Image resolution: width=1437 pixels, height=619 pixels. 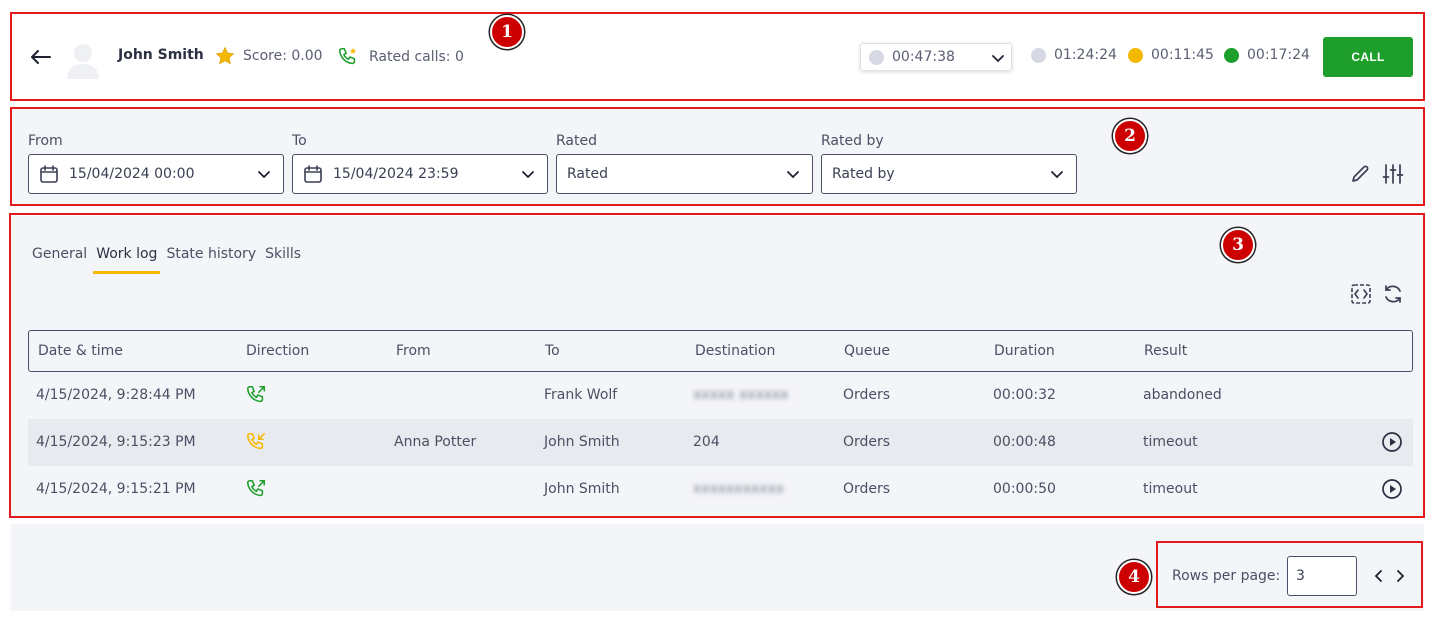 I want to click on chevron-left-icon, so click(x=1378, y=576).